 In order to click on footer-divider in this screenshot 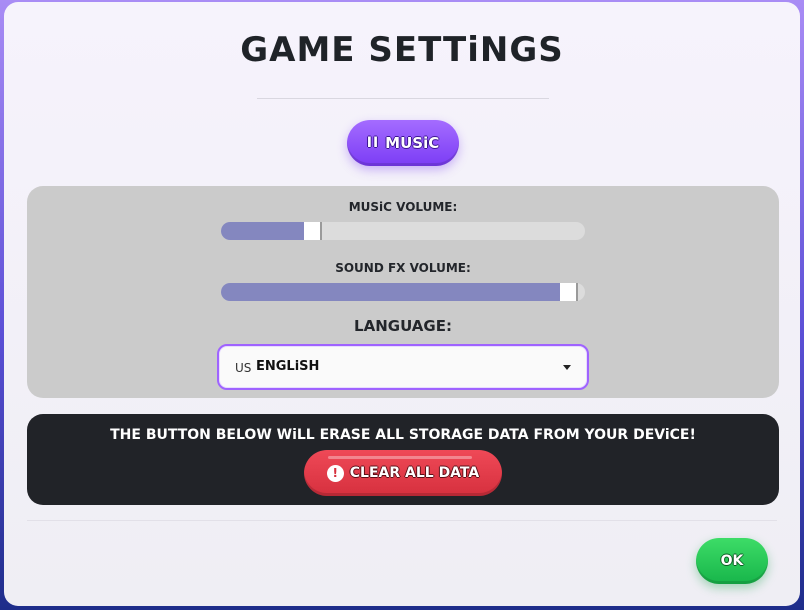, I will do `click(402, 520)`.